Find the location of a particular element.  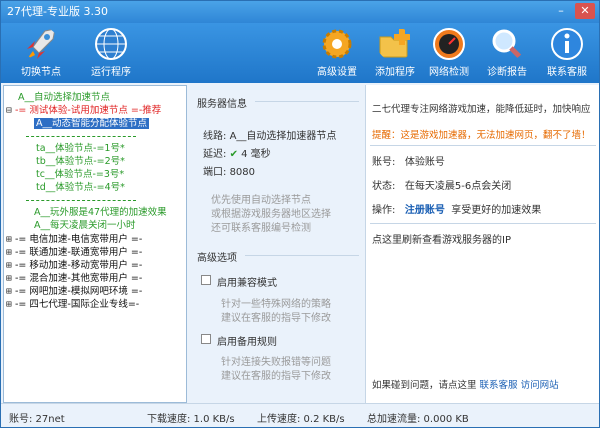

tree-group-trial: ⊟ -= 测试体验-试用加速节点 =-推荐 is located at coordinates (83, 110).